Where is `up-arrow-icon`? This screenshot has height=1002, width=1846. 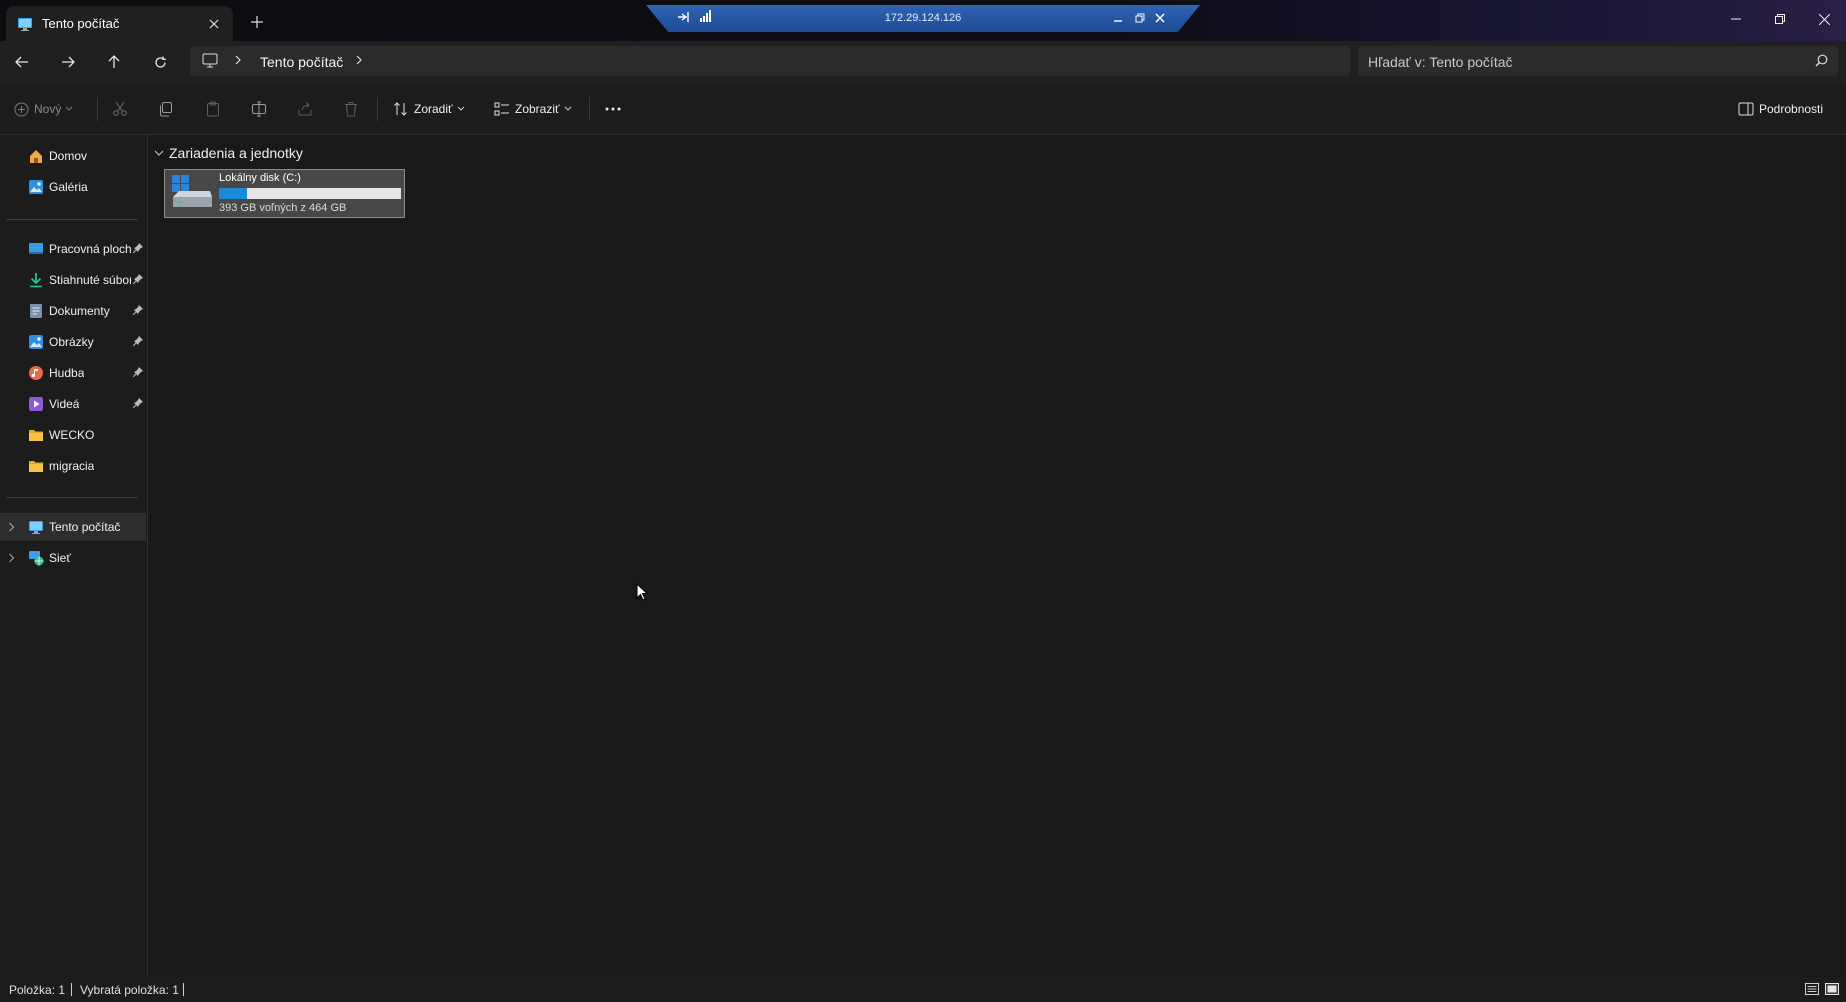 up-arrow-icon is located at coordinates (114, 62).